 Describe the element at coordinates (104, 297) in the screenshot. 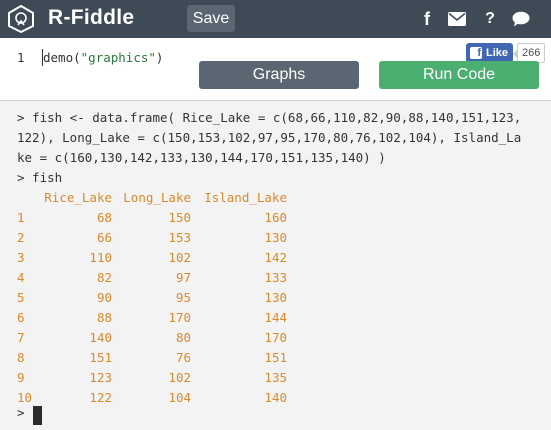

I see `table-cell: 90` at that location.